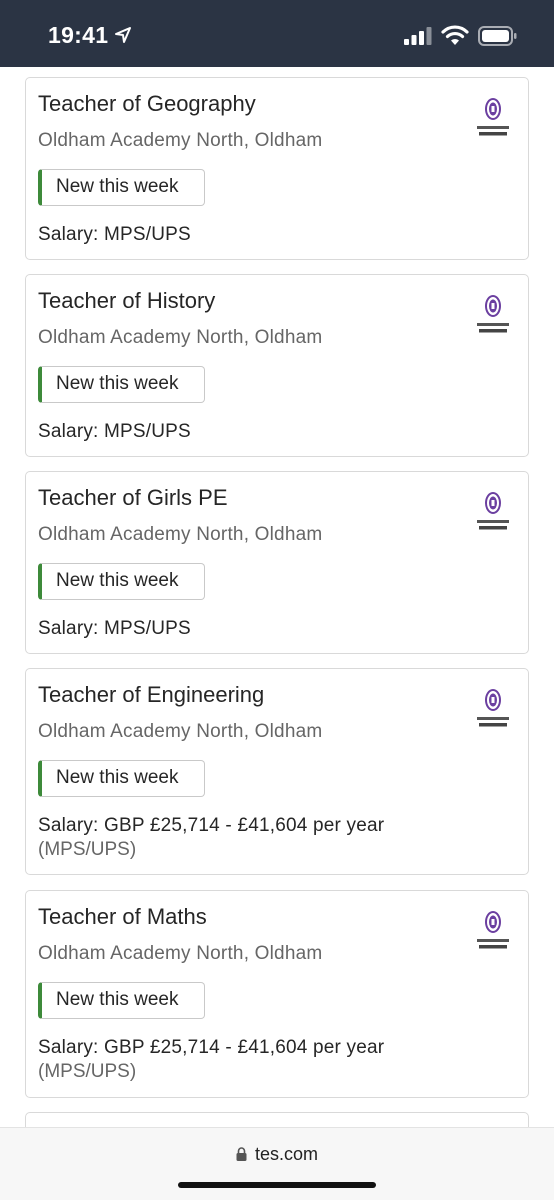 The height and width of the screenshot is (1200, 554). Describe the element at coordinates (497, 36) in the screenshot. I see `battery-icon` at that location.